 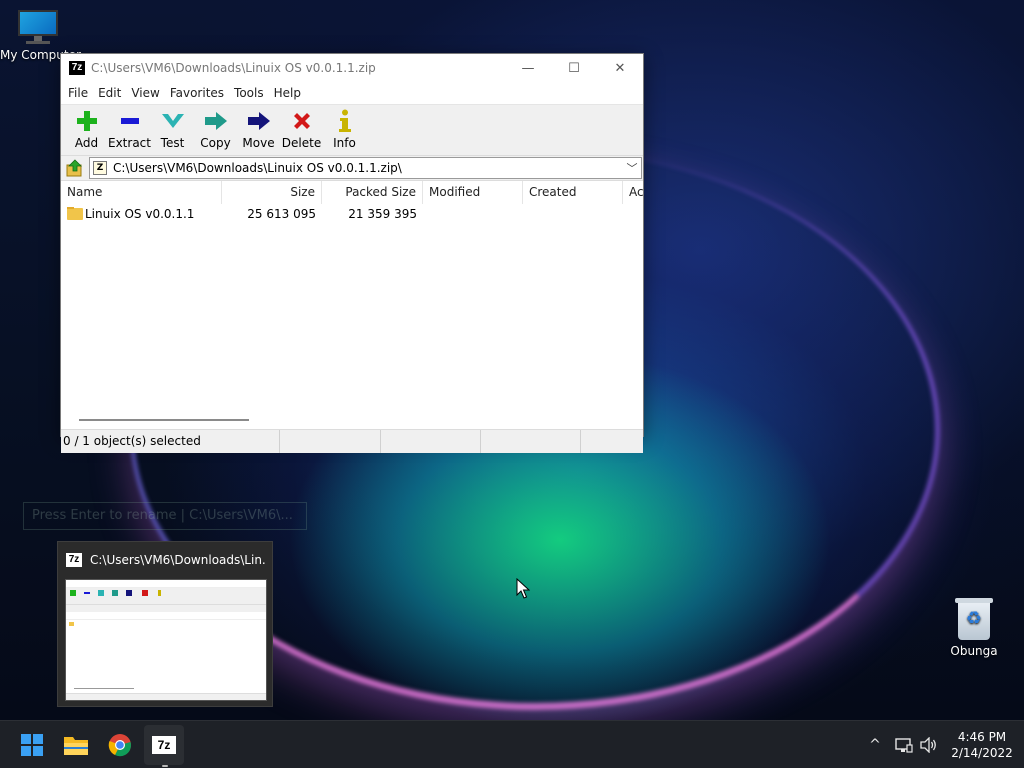 I want to click on delete-label: Delete, so click(x=301, y=143).